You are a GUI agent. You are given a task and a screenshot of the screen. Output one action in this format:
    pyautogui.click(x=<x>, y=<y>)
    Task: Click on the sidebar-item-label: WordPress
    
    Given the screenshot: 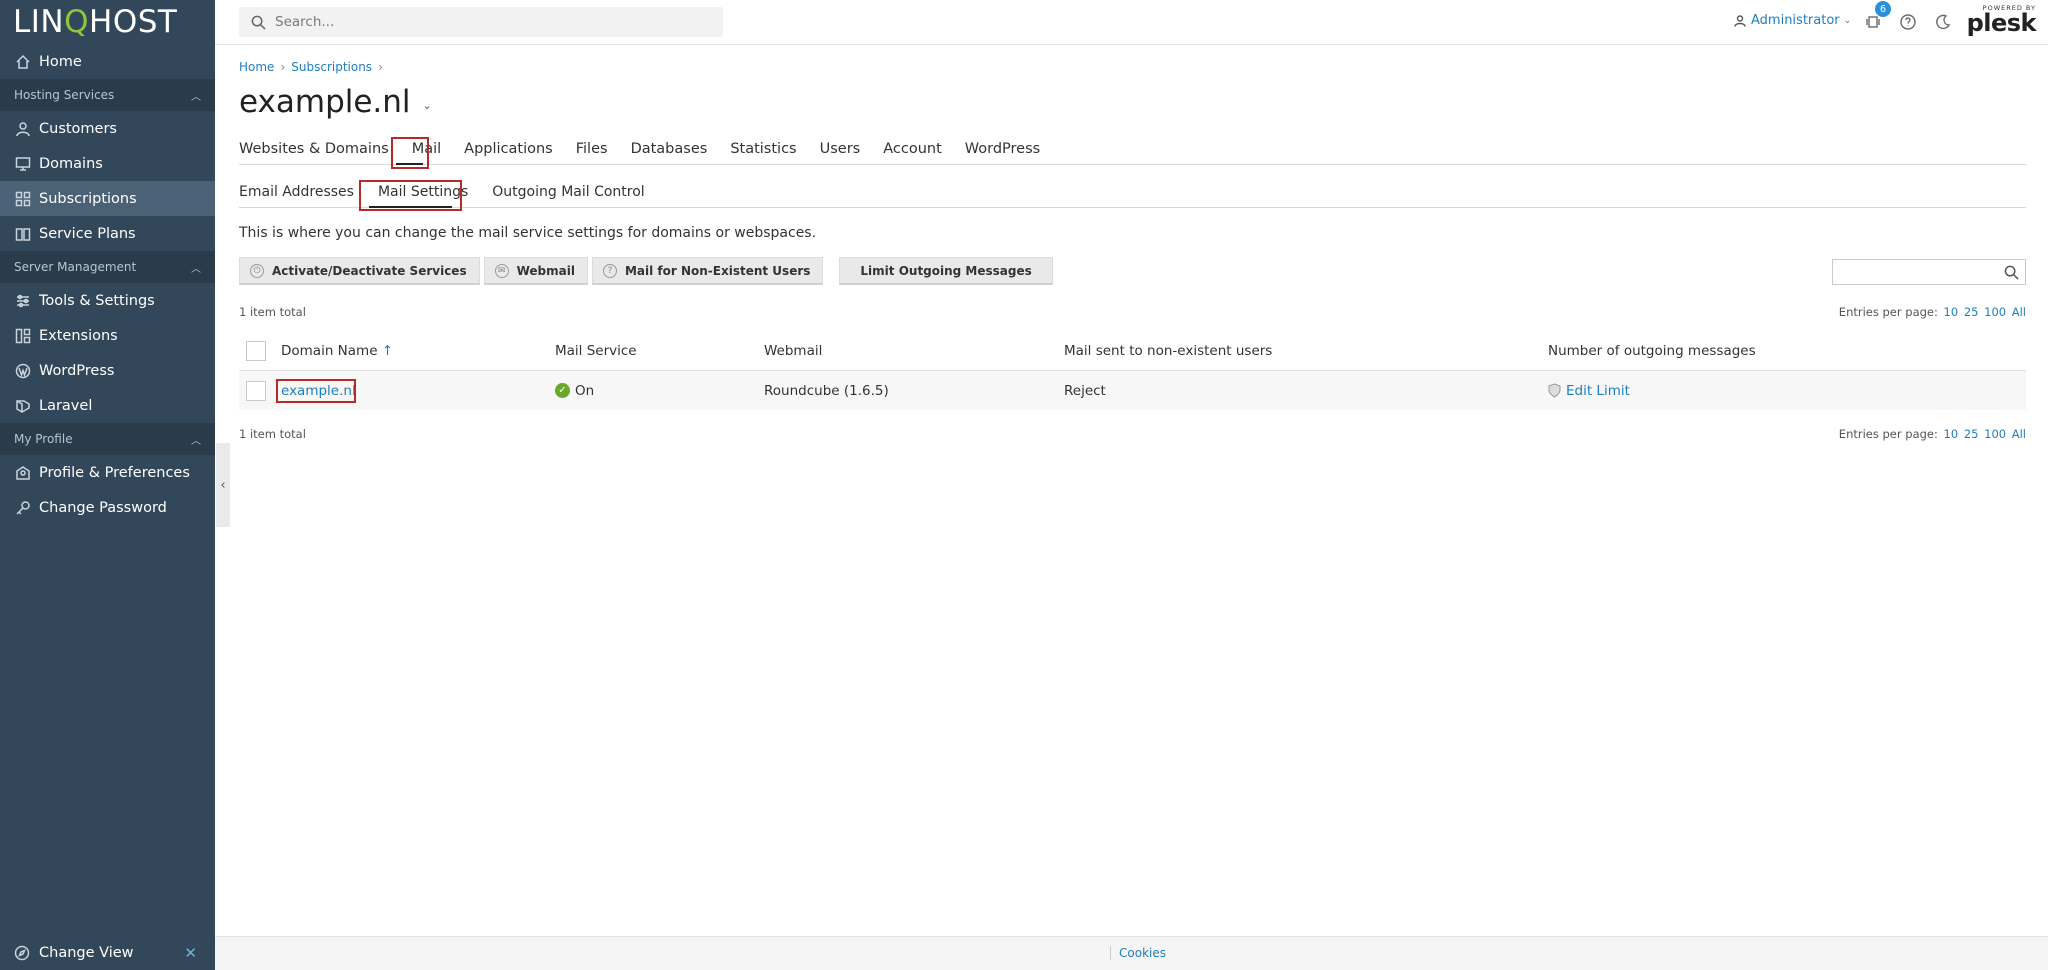 What is the action you would take?
    pyautogui.click(x=77, y=370)
    